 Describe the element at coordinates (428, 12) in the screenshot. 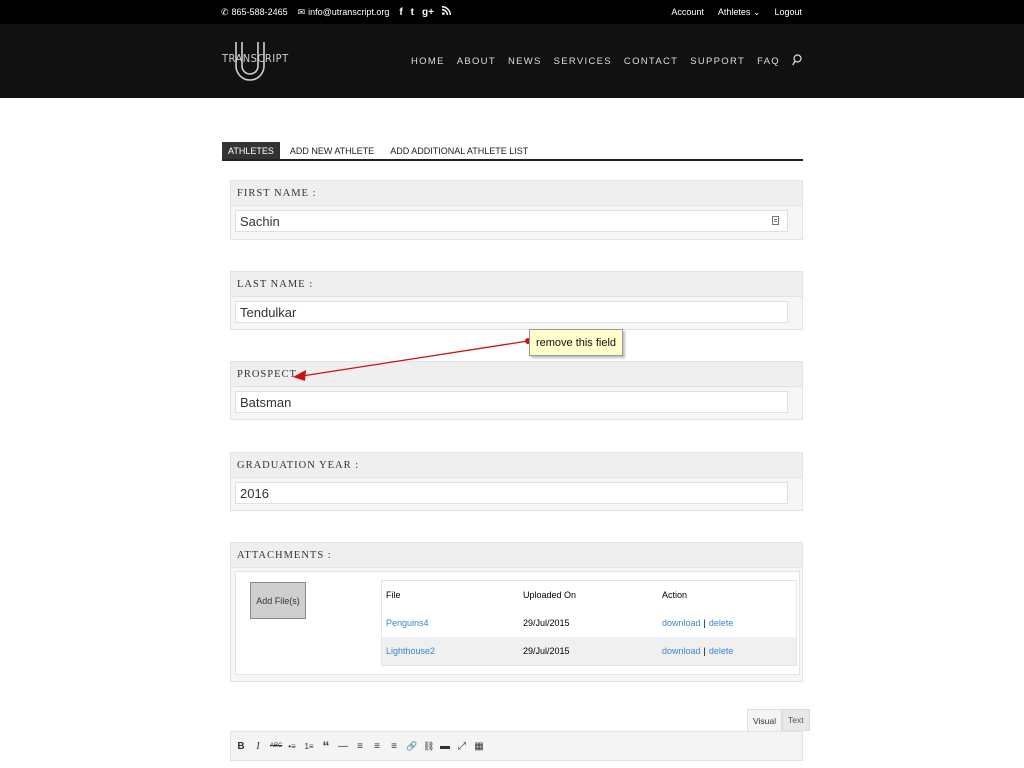

I see `google-plus-icon: g+` at that location.